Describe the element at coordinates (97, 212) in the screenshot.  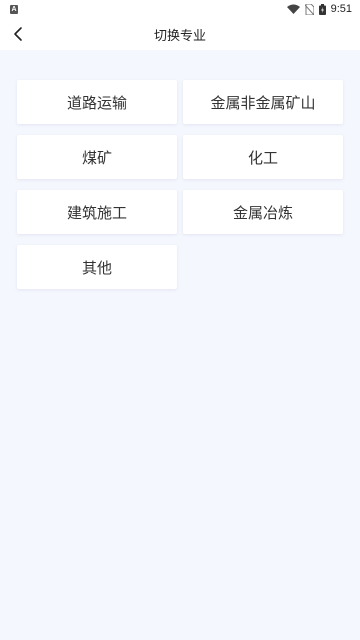
I see `option-construction: 建筑施工` at that location.